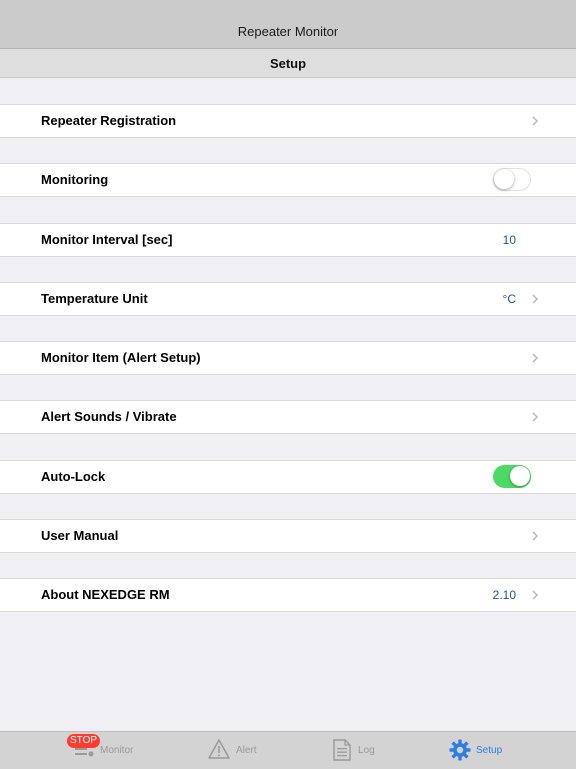 This screenshot has width=576, height=769. I want to click on tab-setup: Setup, so click(483, 750).